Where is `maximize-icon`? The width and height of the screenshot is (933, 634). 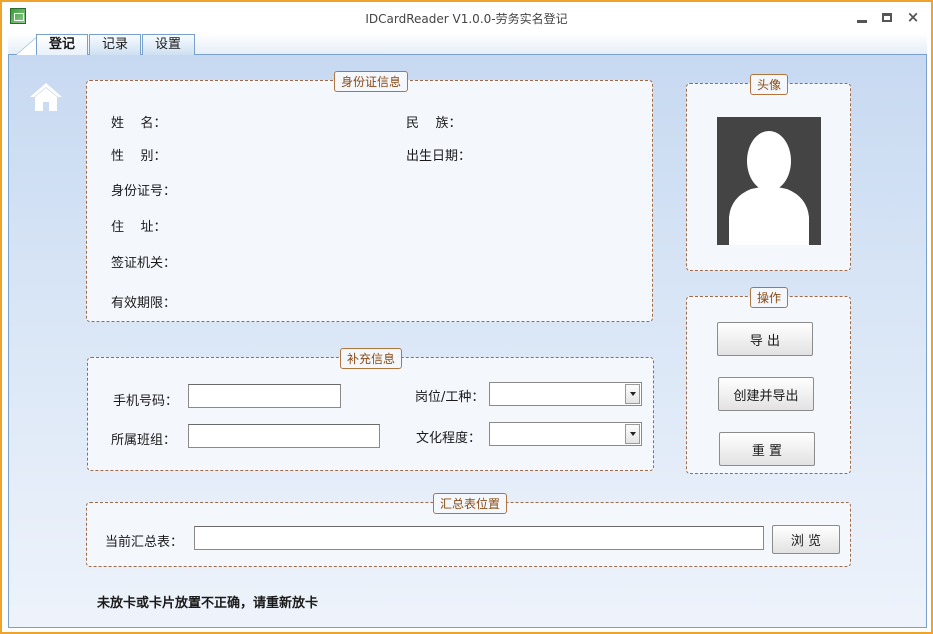
maximize-icon is located at coordinates (887, 17).